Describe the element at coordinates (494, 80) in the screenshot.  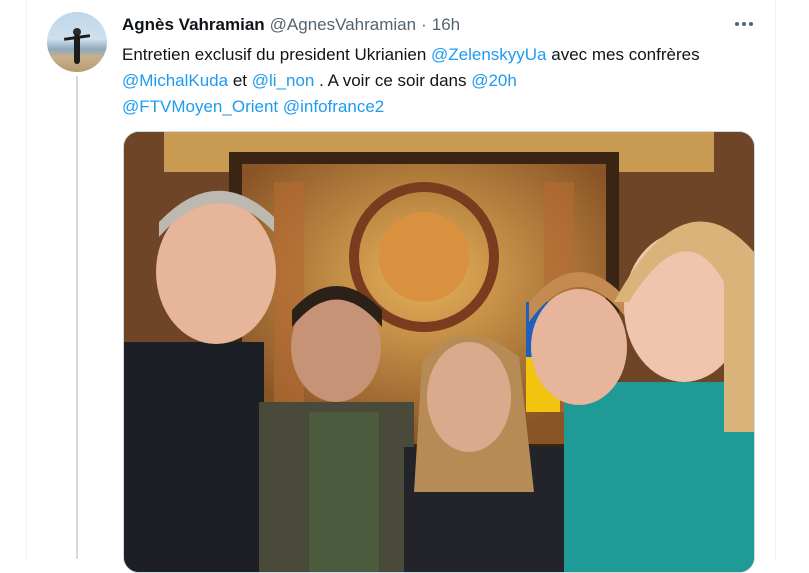
I see `mention-link: @20h` at that location.